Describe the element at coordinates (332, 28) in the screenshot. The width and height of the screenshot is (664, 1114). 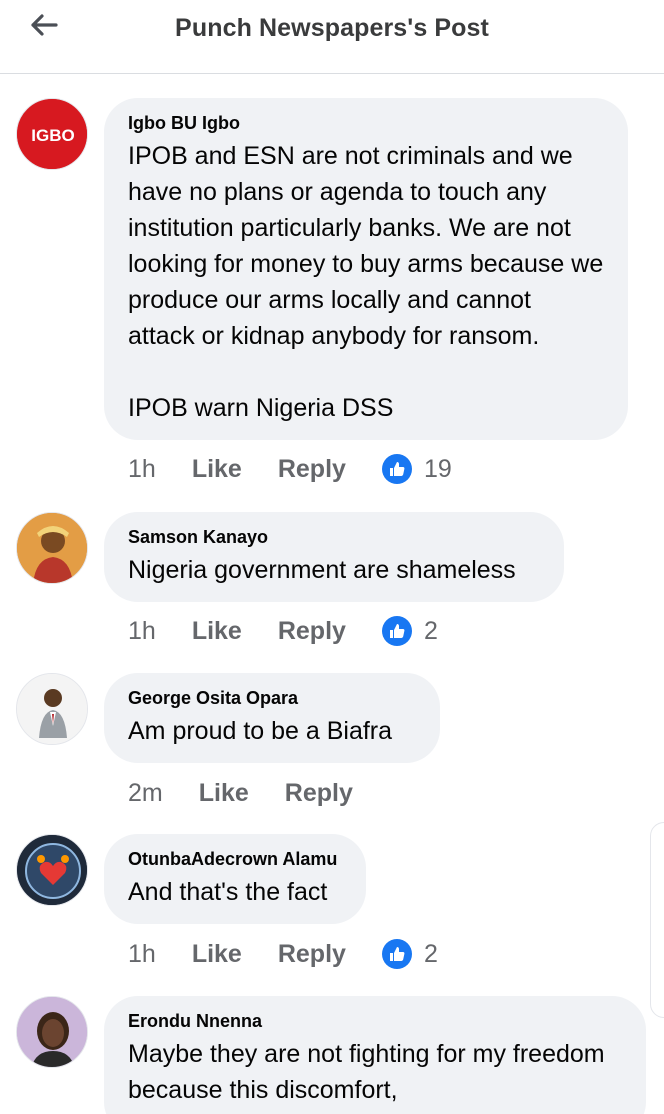
I see `page-title: Punch Newspapers's Post` at that location.